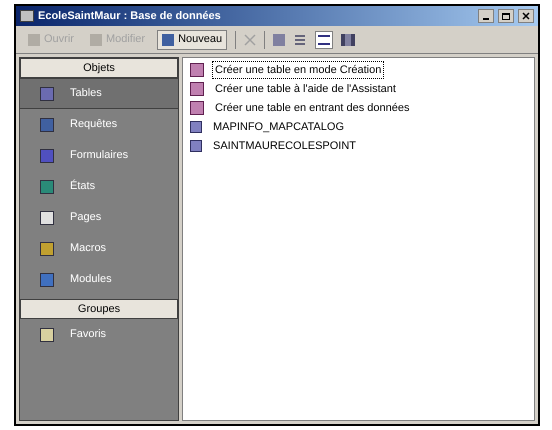 This screenshot has height=430, width=552. I want to click on new-button: Nouveau, so click(192, 40).